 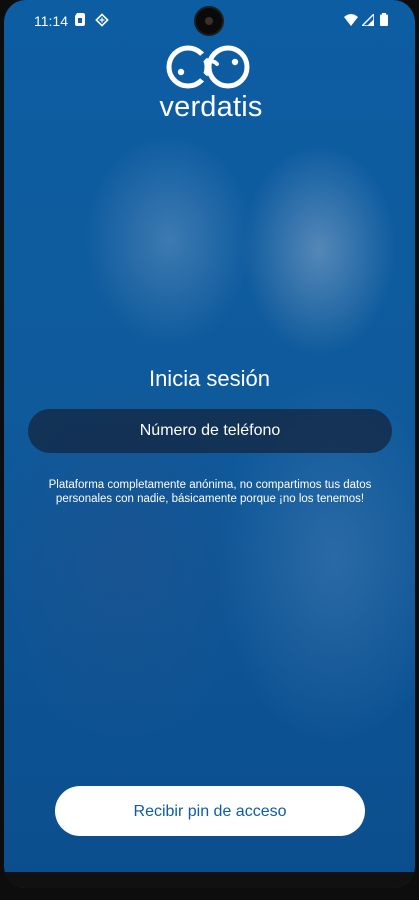 What do you see at coordinates (209, 378) in the screenshot?
I see `login-title: Inicia sesión` at bounding box center [209, 378].